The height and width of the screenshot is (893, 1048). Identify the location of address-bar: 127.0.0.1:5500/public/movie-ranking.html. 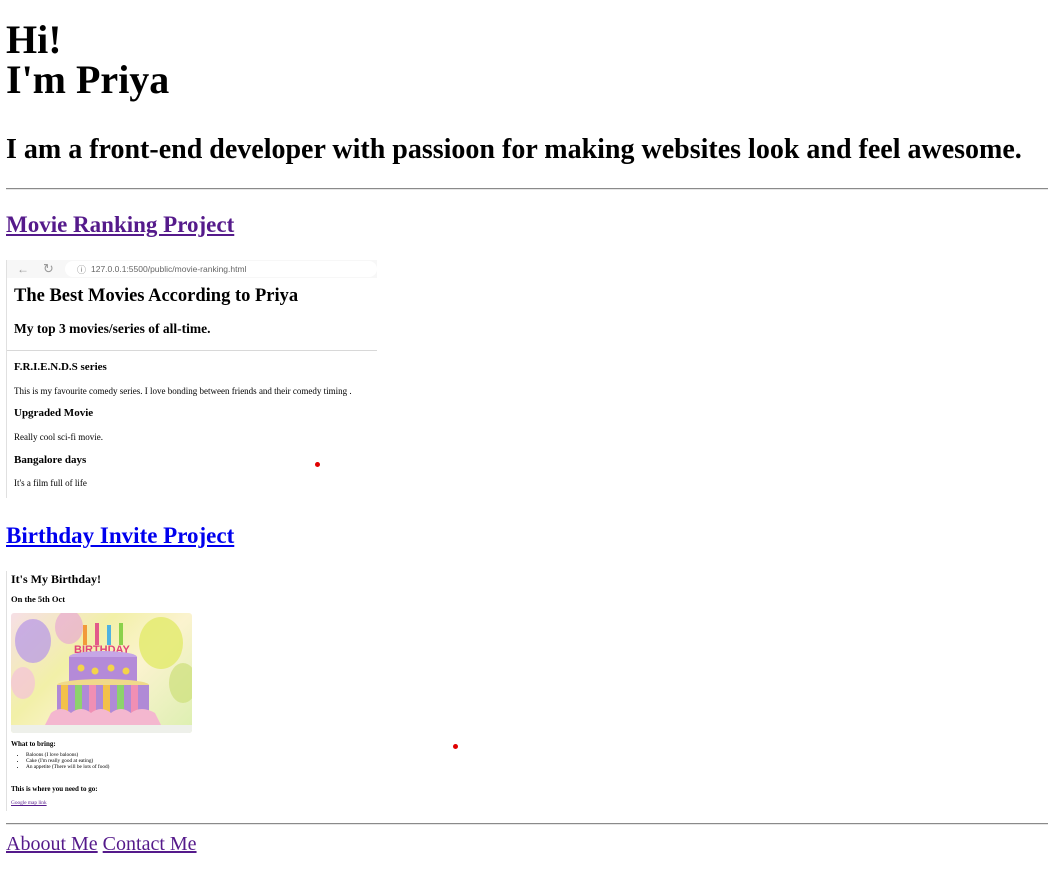
(221, 269).